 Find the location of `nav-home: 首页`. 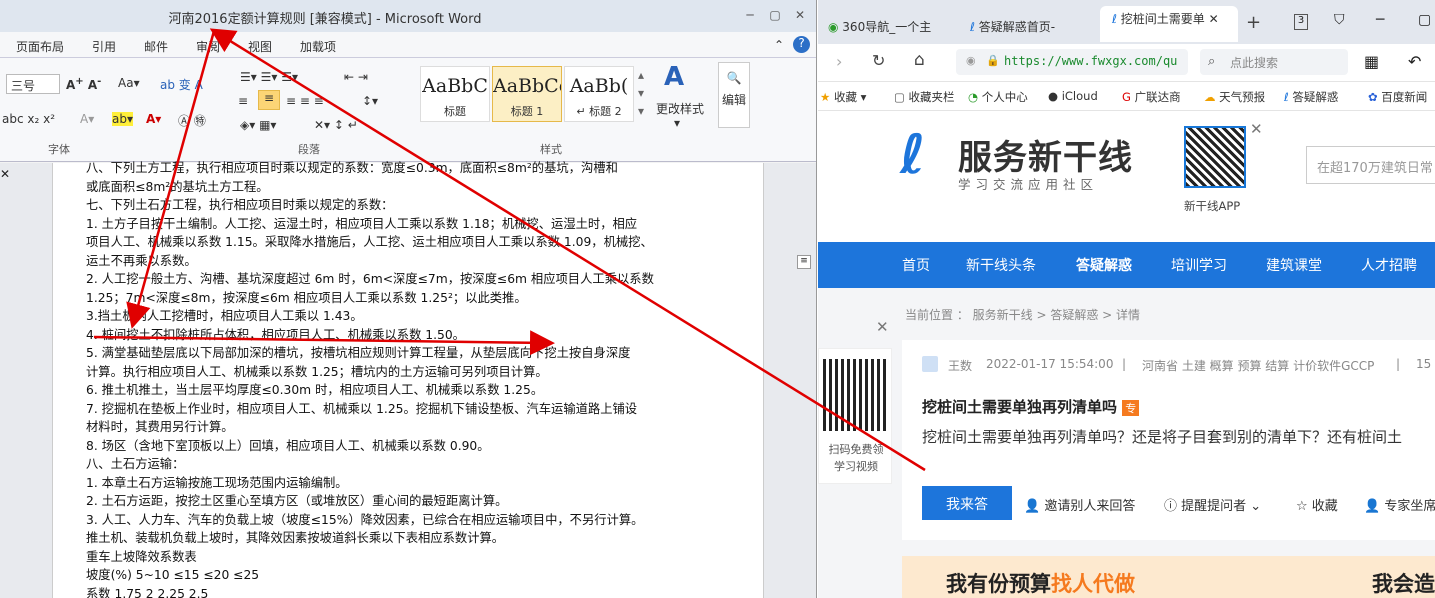

nav-home: 首页 is located at coordinates (916, 265).